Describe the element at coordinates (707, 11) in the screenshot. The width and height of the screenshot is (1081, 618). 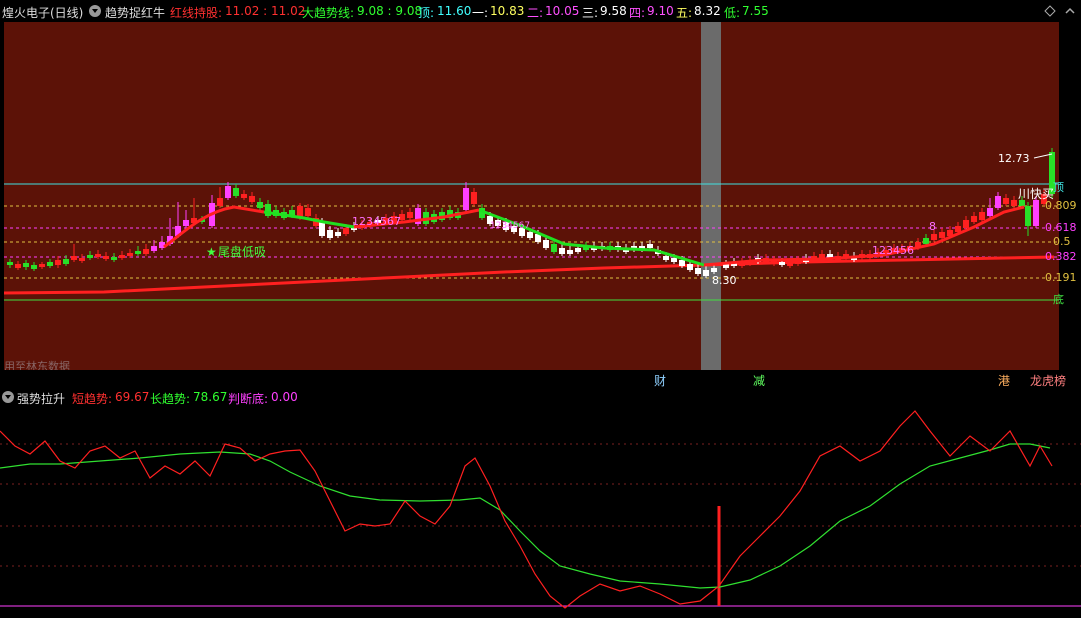
I see `l5-value: 8.32` at that location.